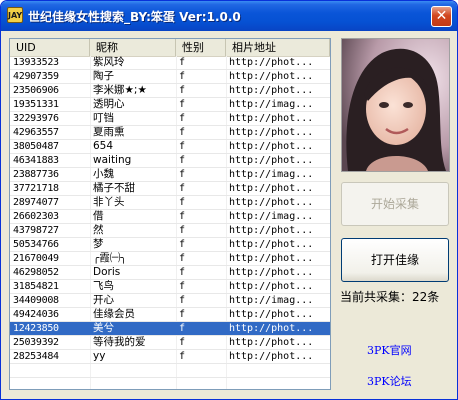 This screenshot has height=400, width=458. What do you see at coordinates (109, 202) in the screenshot?
I see `cell-nickname: 非丫头` at bounding box center [109, 202].